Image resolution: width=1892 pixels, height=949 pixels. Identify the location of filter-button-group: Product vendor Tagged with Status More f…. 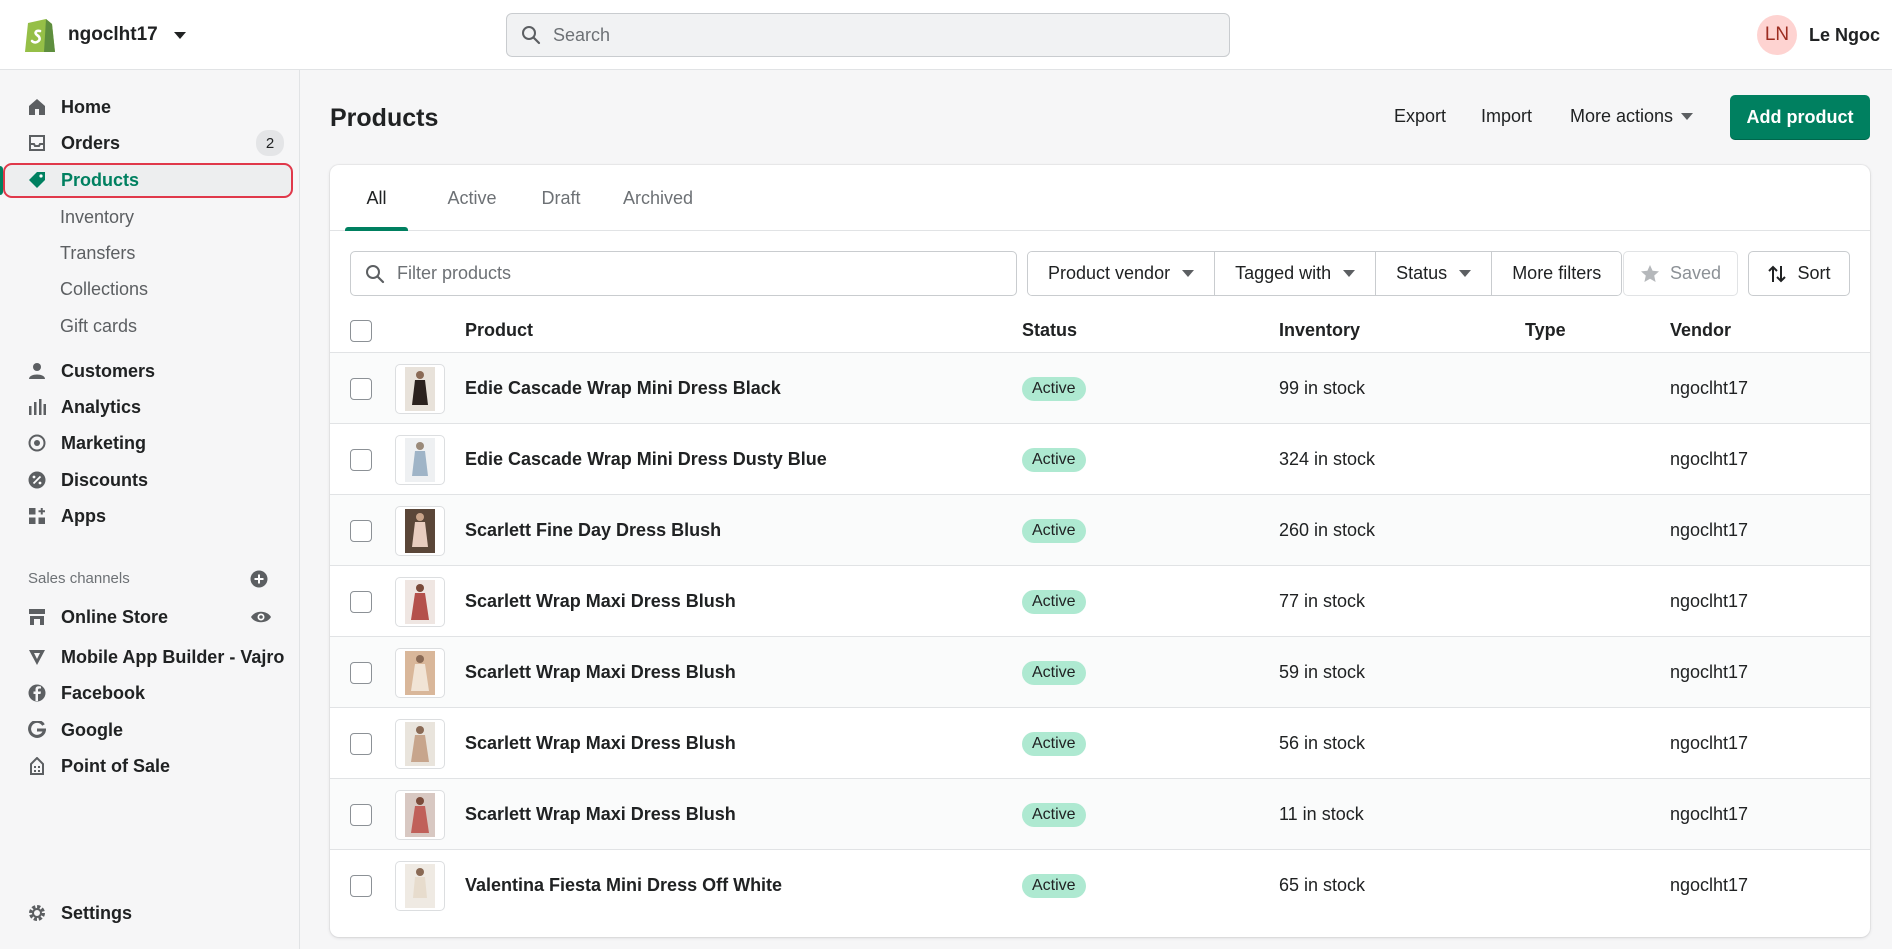
(1325, 273).